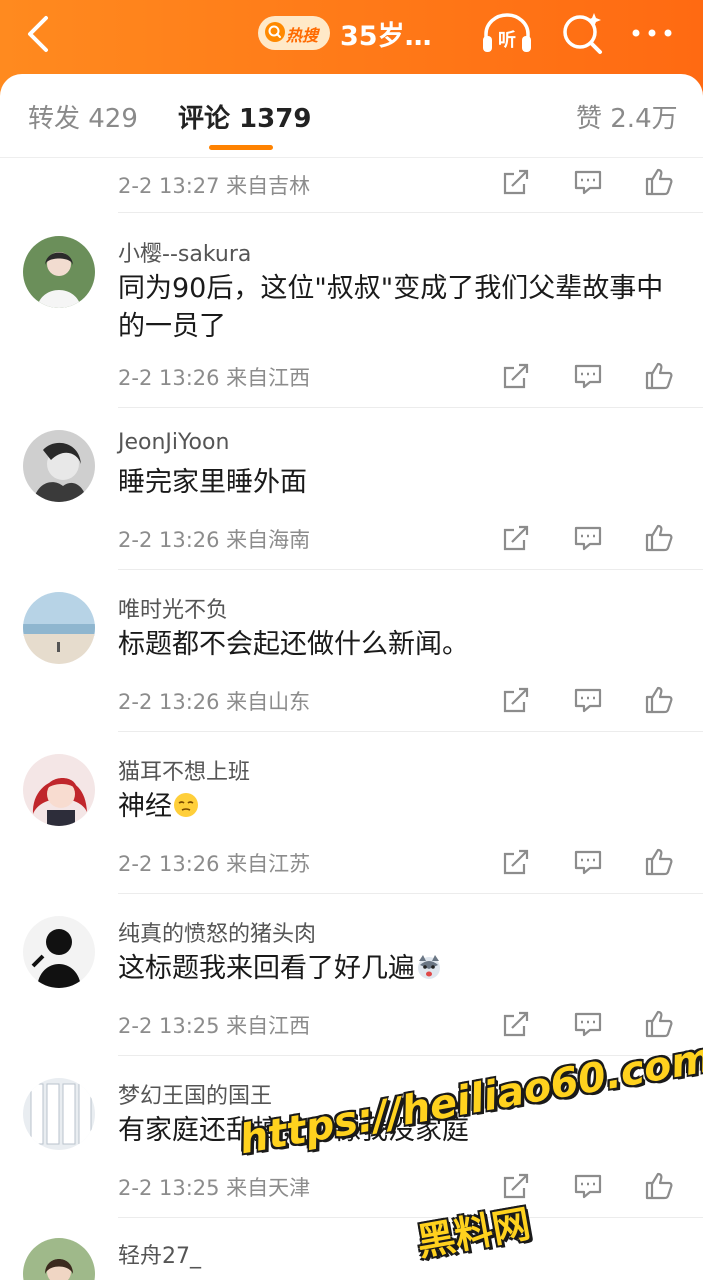 Image resolution: width=703 pixels, height=1280 pixels. What do you see at coordinates (302, 35) in the screenshot?
I see `hot-search-label: 热搜` at bounding box center [302, 35].